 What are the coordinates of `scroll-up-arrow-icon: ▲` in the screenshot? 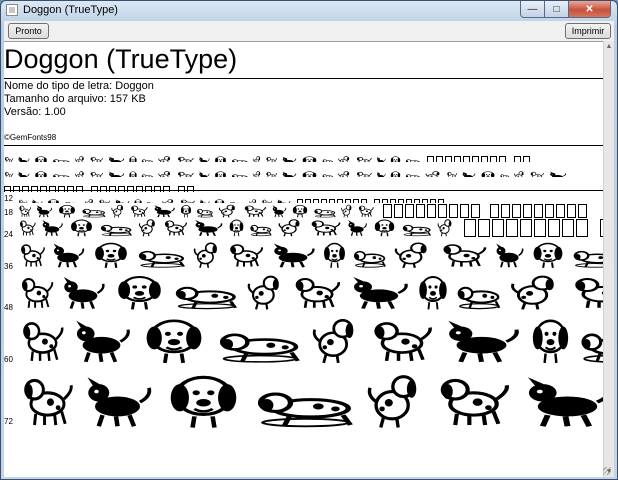 It's located at (609, 46).